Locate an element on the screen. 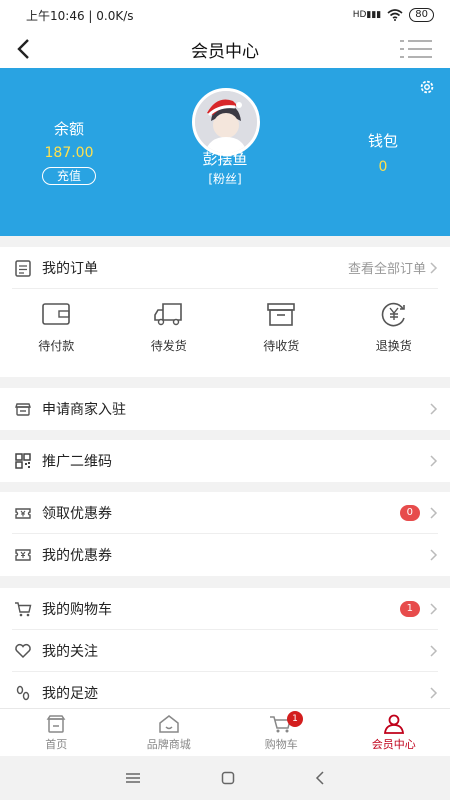  order-status-pending-payment: 待付款 is located at coordinates (56, 327).